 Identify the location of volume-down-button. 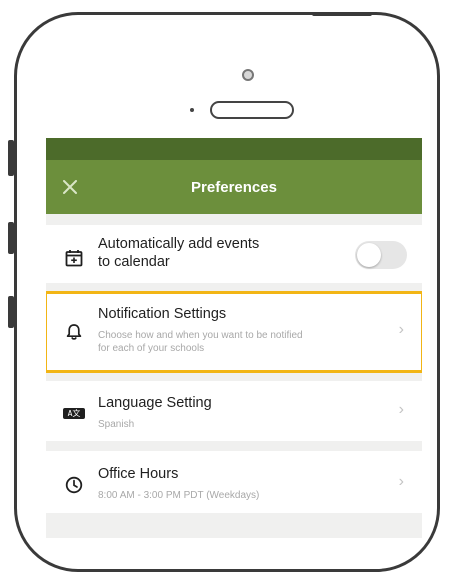
(11, 312).